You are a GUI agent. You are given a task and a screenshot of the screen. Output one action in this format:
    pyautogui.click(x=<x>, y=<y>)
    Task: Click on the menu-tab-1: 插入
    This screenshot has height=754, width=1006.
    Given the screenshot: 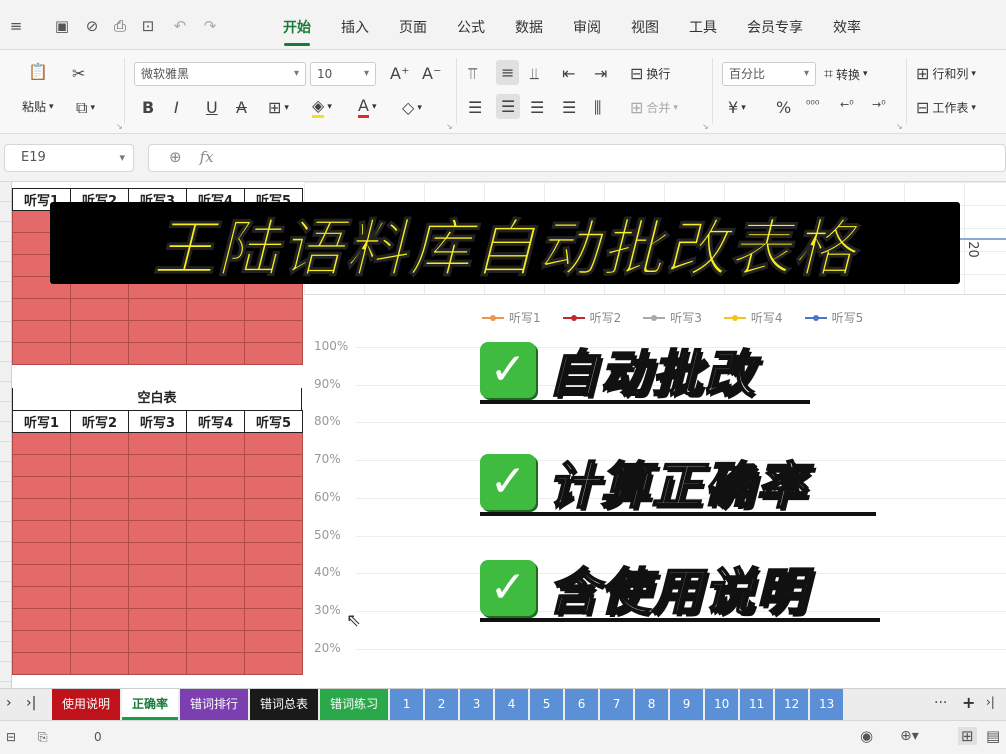 What is the action you would take?
    pyautogui.click(x=355, y=25)
    